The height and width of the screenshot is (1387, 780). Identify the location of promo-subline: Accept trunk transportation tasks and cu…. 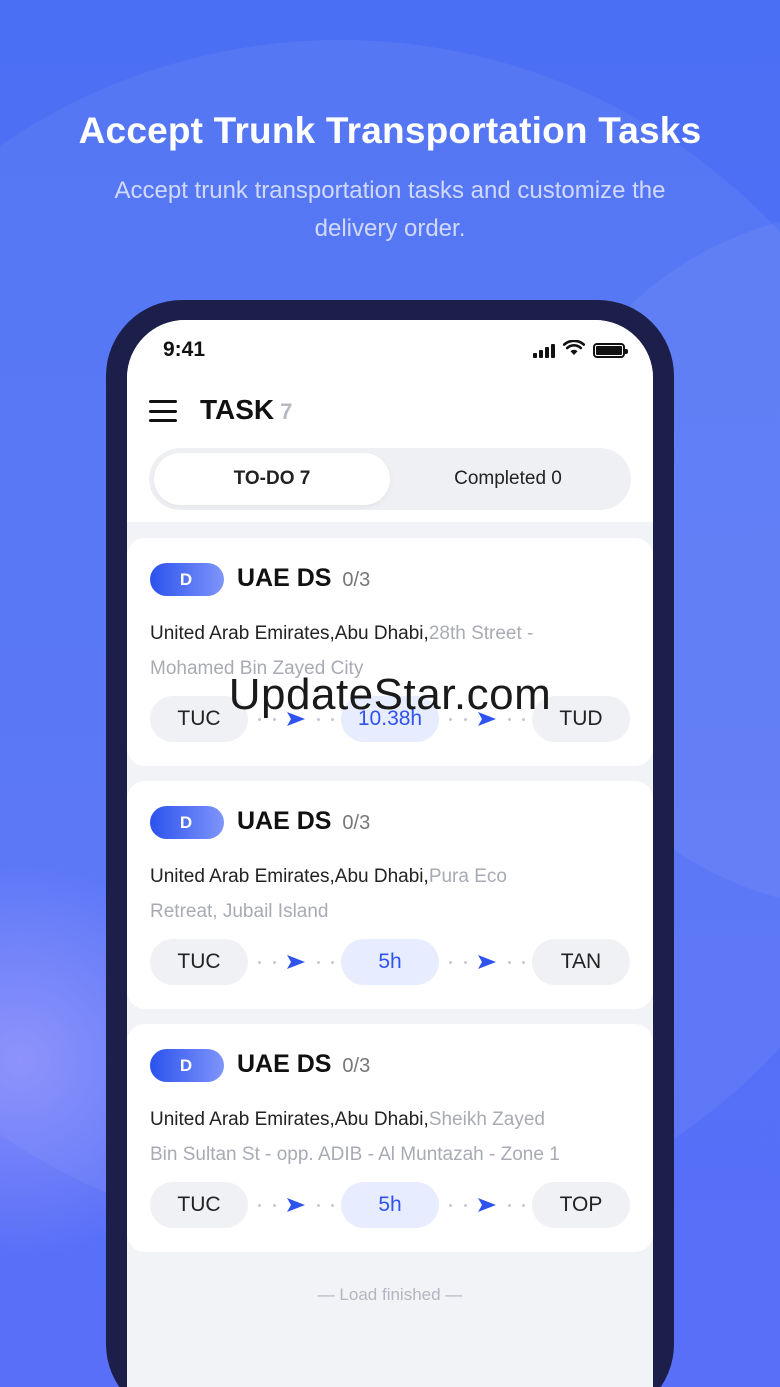
(390, 209).